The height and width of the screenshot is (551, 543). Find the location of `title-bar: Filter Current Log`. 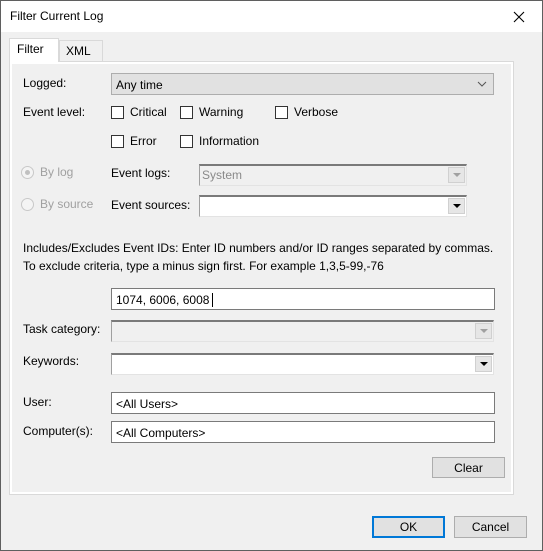

title-bar: Filter Current Log is located at coordinates (271, 16).